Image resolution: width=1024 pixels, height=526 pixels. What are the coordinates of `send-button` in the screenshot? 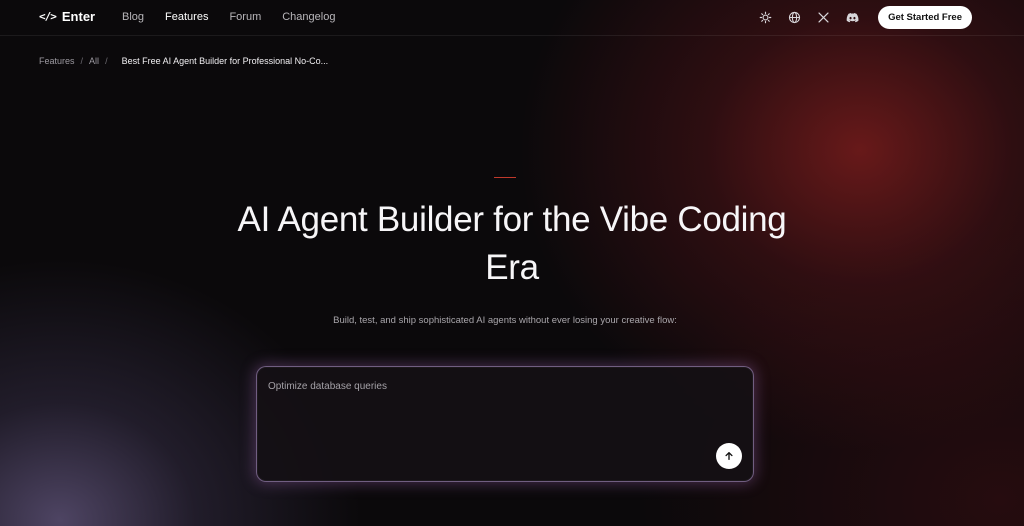 It's located at (729, 456).